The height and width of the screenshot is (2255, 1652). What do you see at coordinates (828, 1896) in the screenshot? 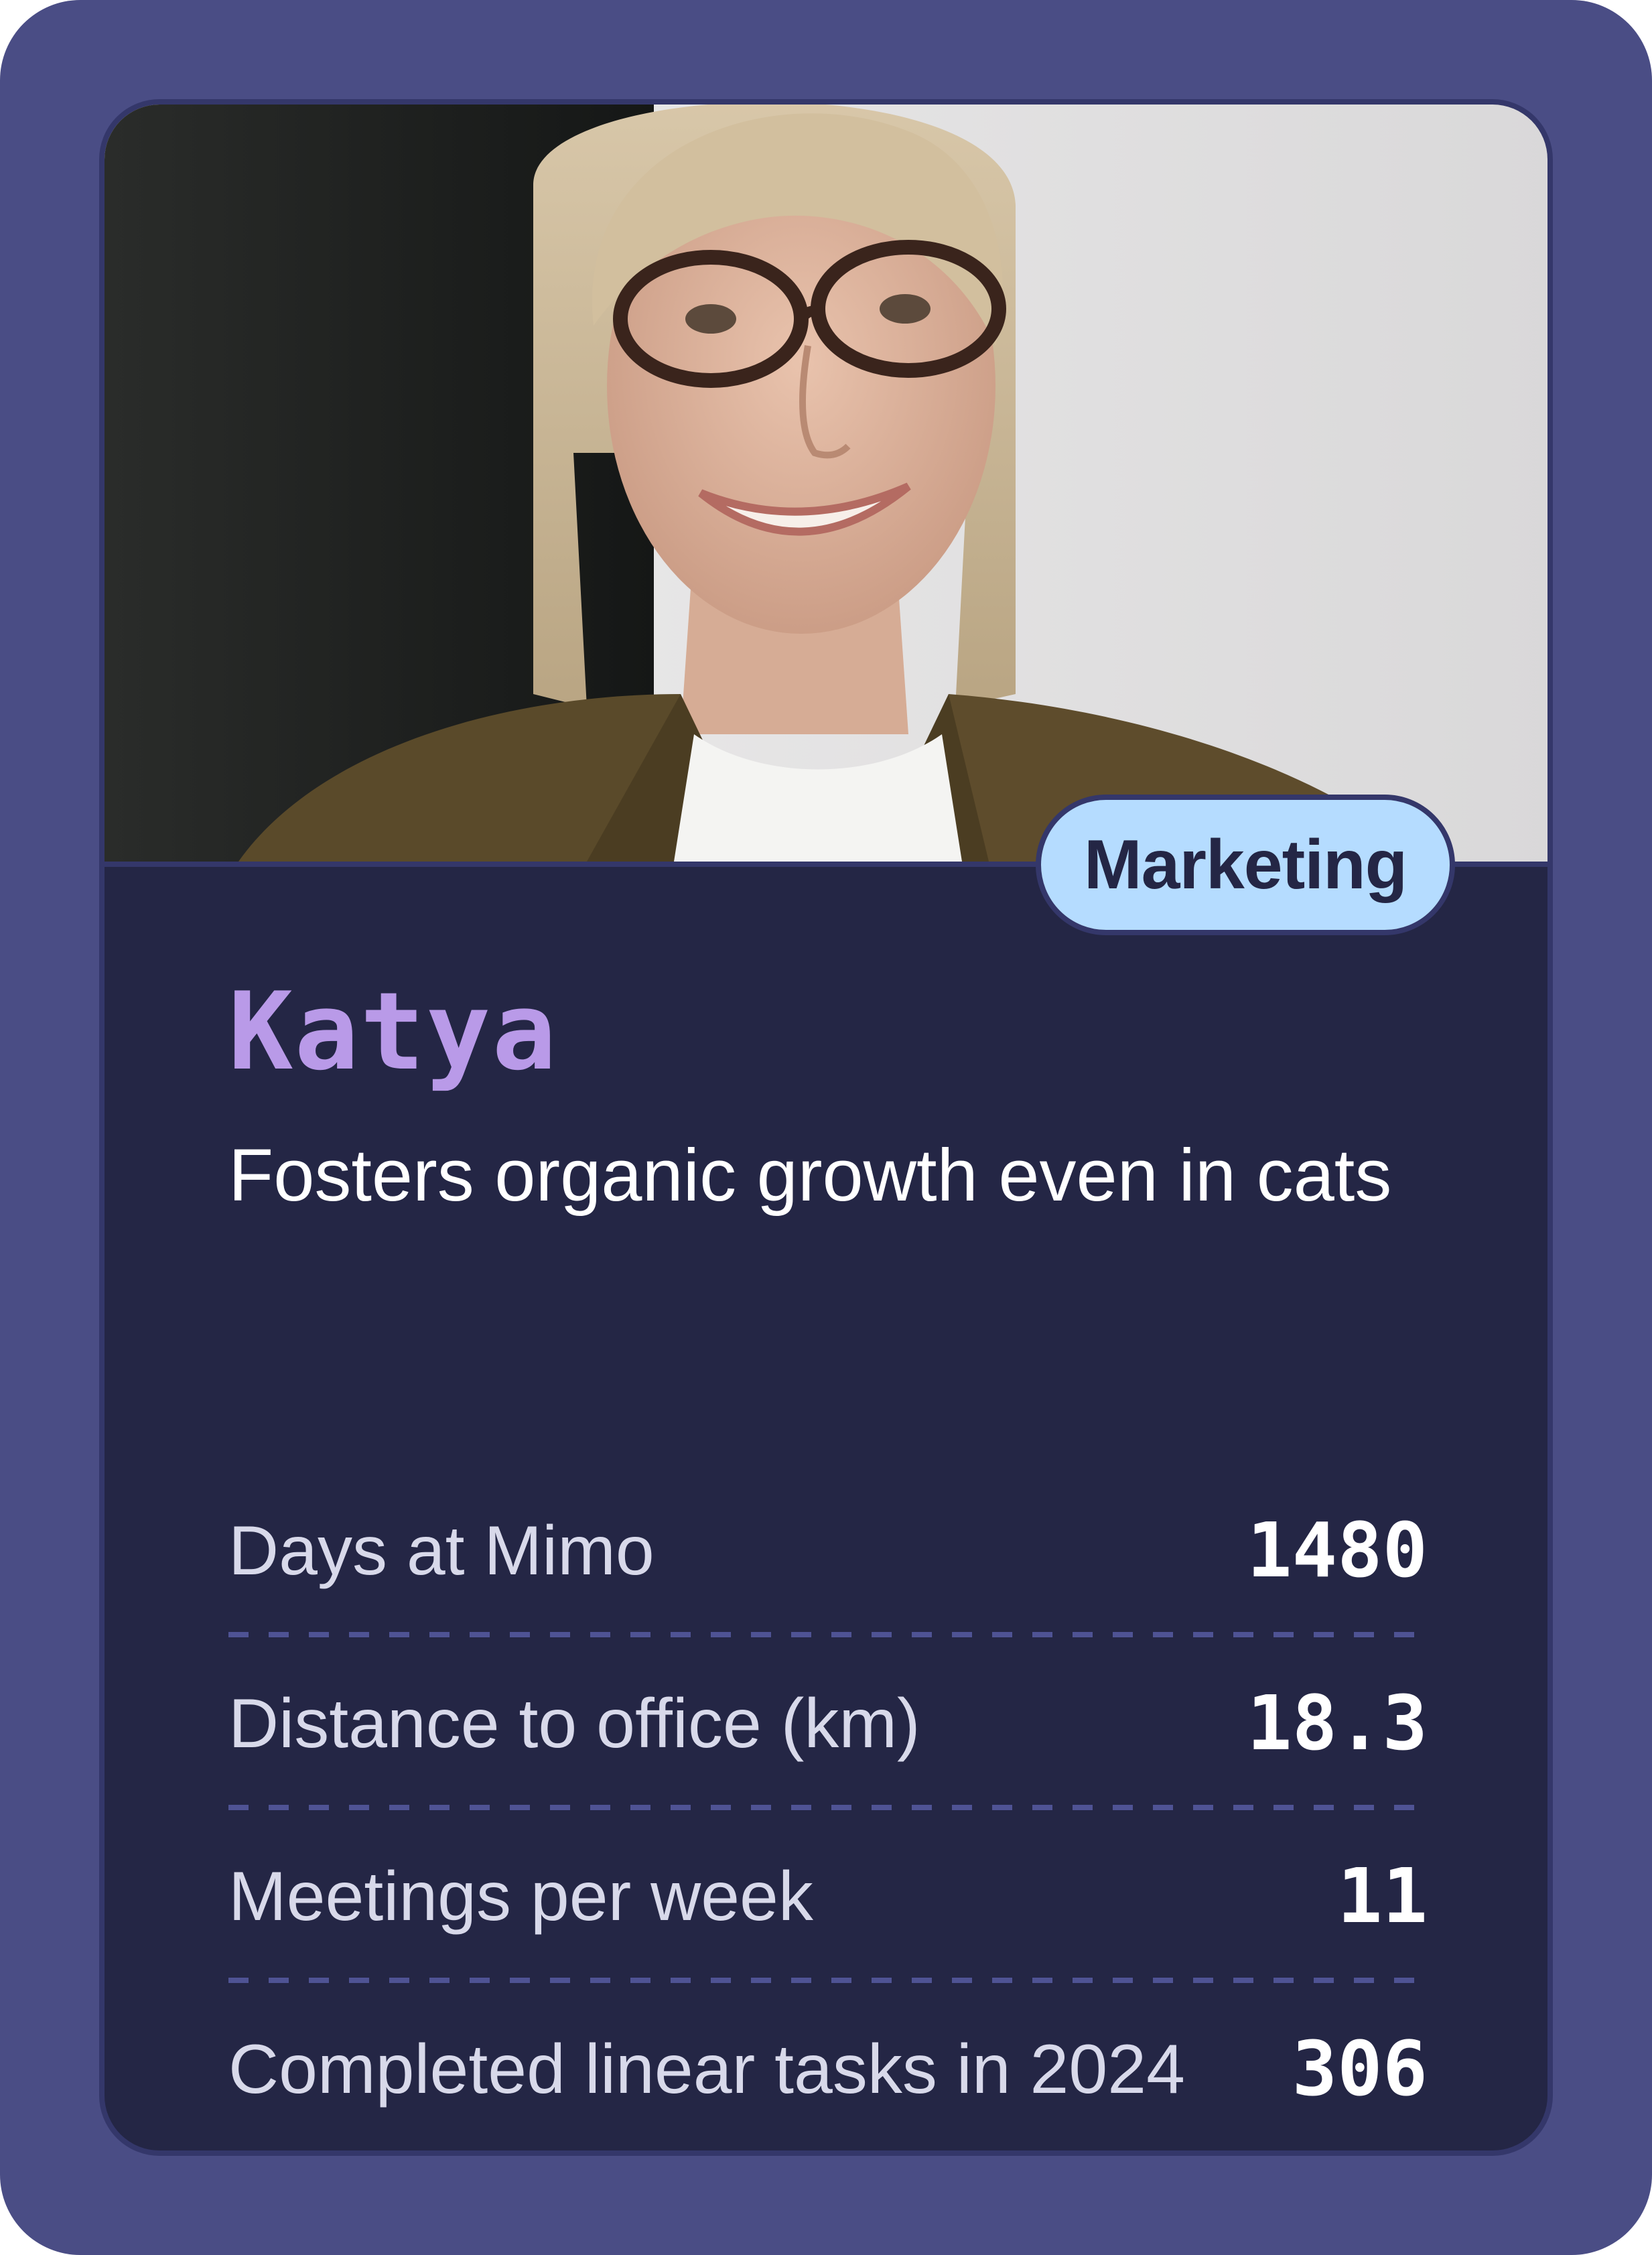
I see `stat-row: Meetings per week 11` at bounding box center [828, 1896].